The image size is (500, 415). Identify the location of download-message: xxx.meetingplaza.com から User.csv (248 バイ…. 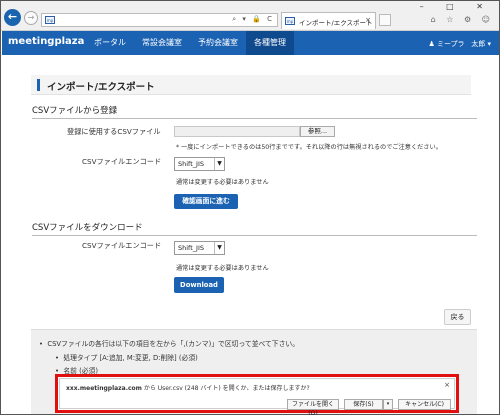
(188, 388).